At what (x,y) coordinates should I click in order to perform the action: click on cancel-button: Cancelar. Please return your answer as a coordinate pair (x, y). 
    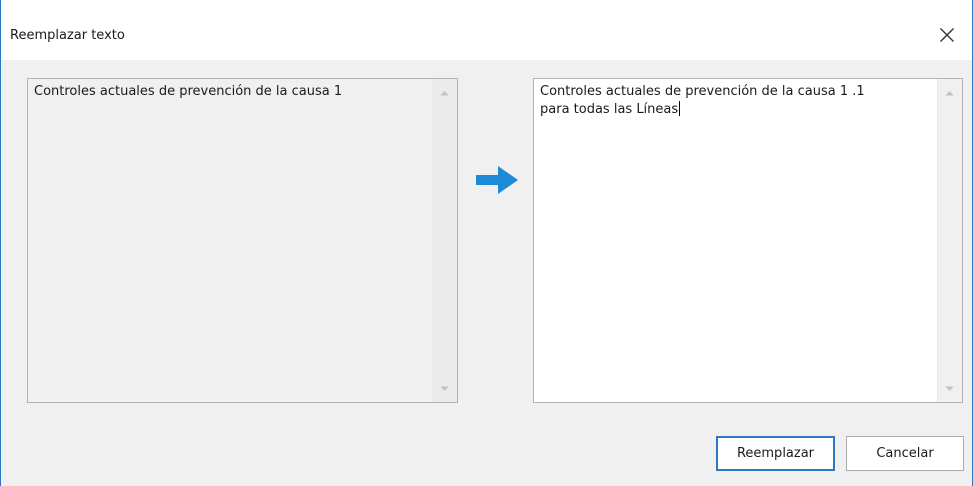
    Looking at the image, I should click on (905, 453).